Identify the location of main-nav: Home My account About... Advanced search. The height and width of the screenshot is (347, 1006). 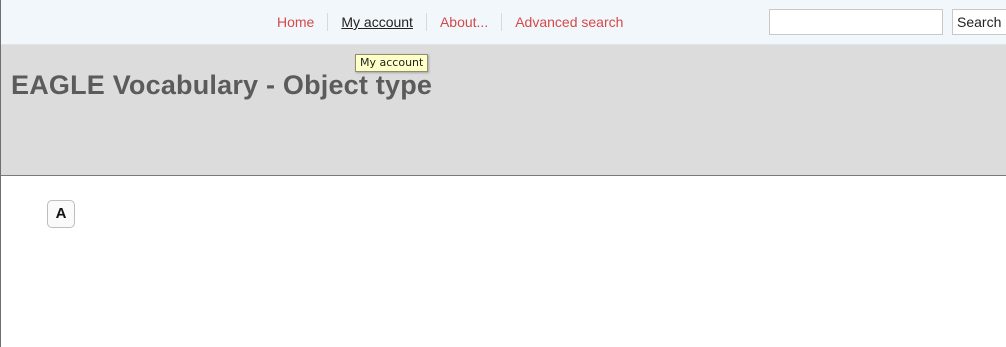
(456, 22).